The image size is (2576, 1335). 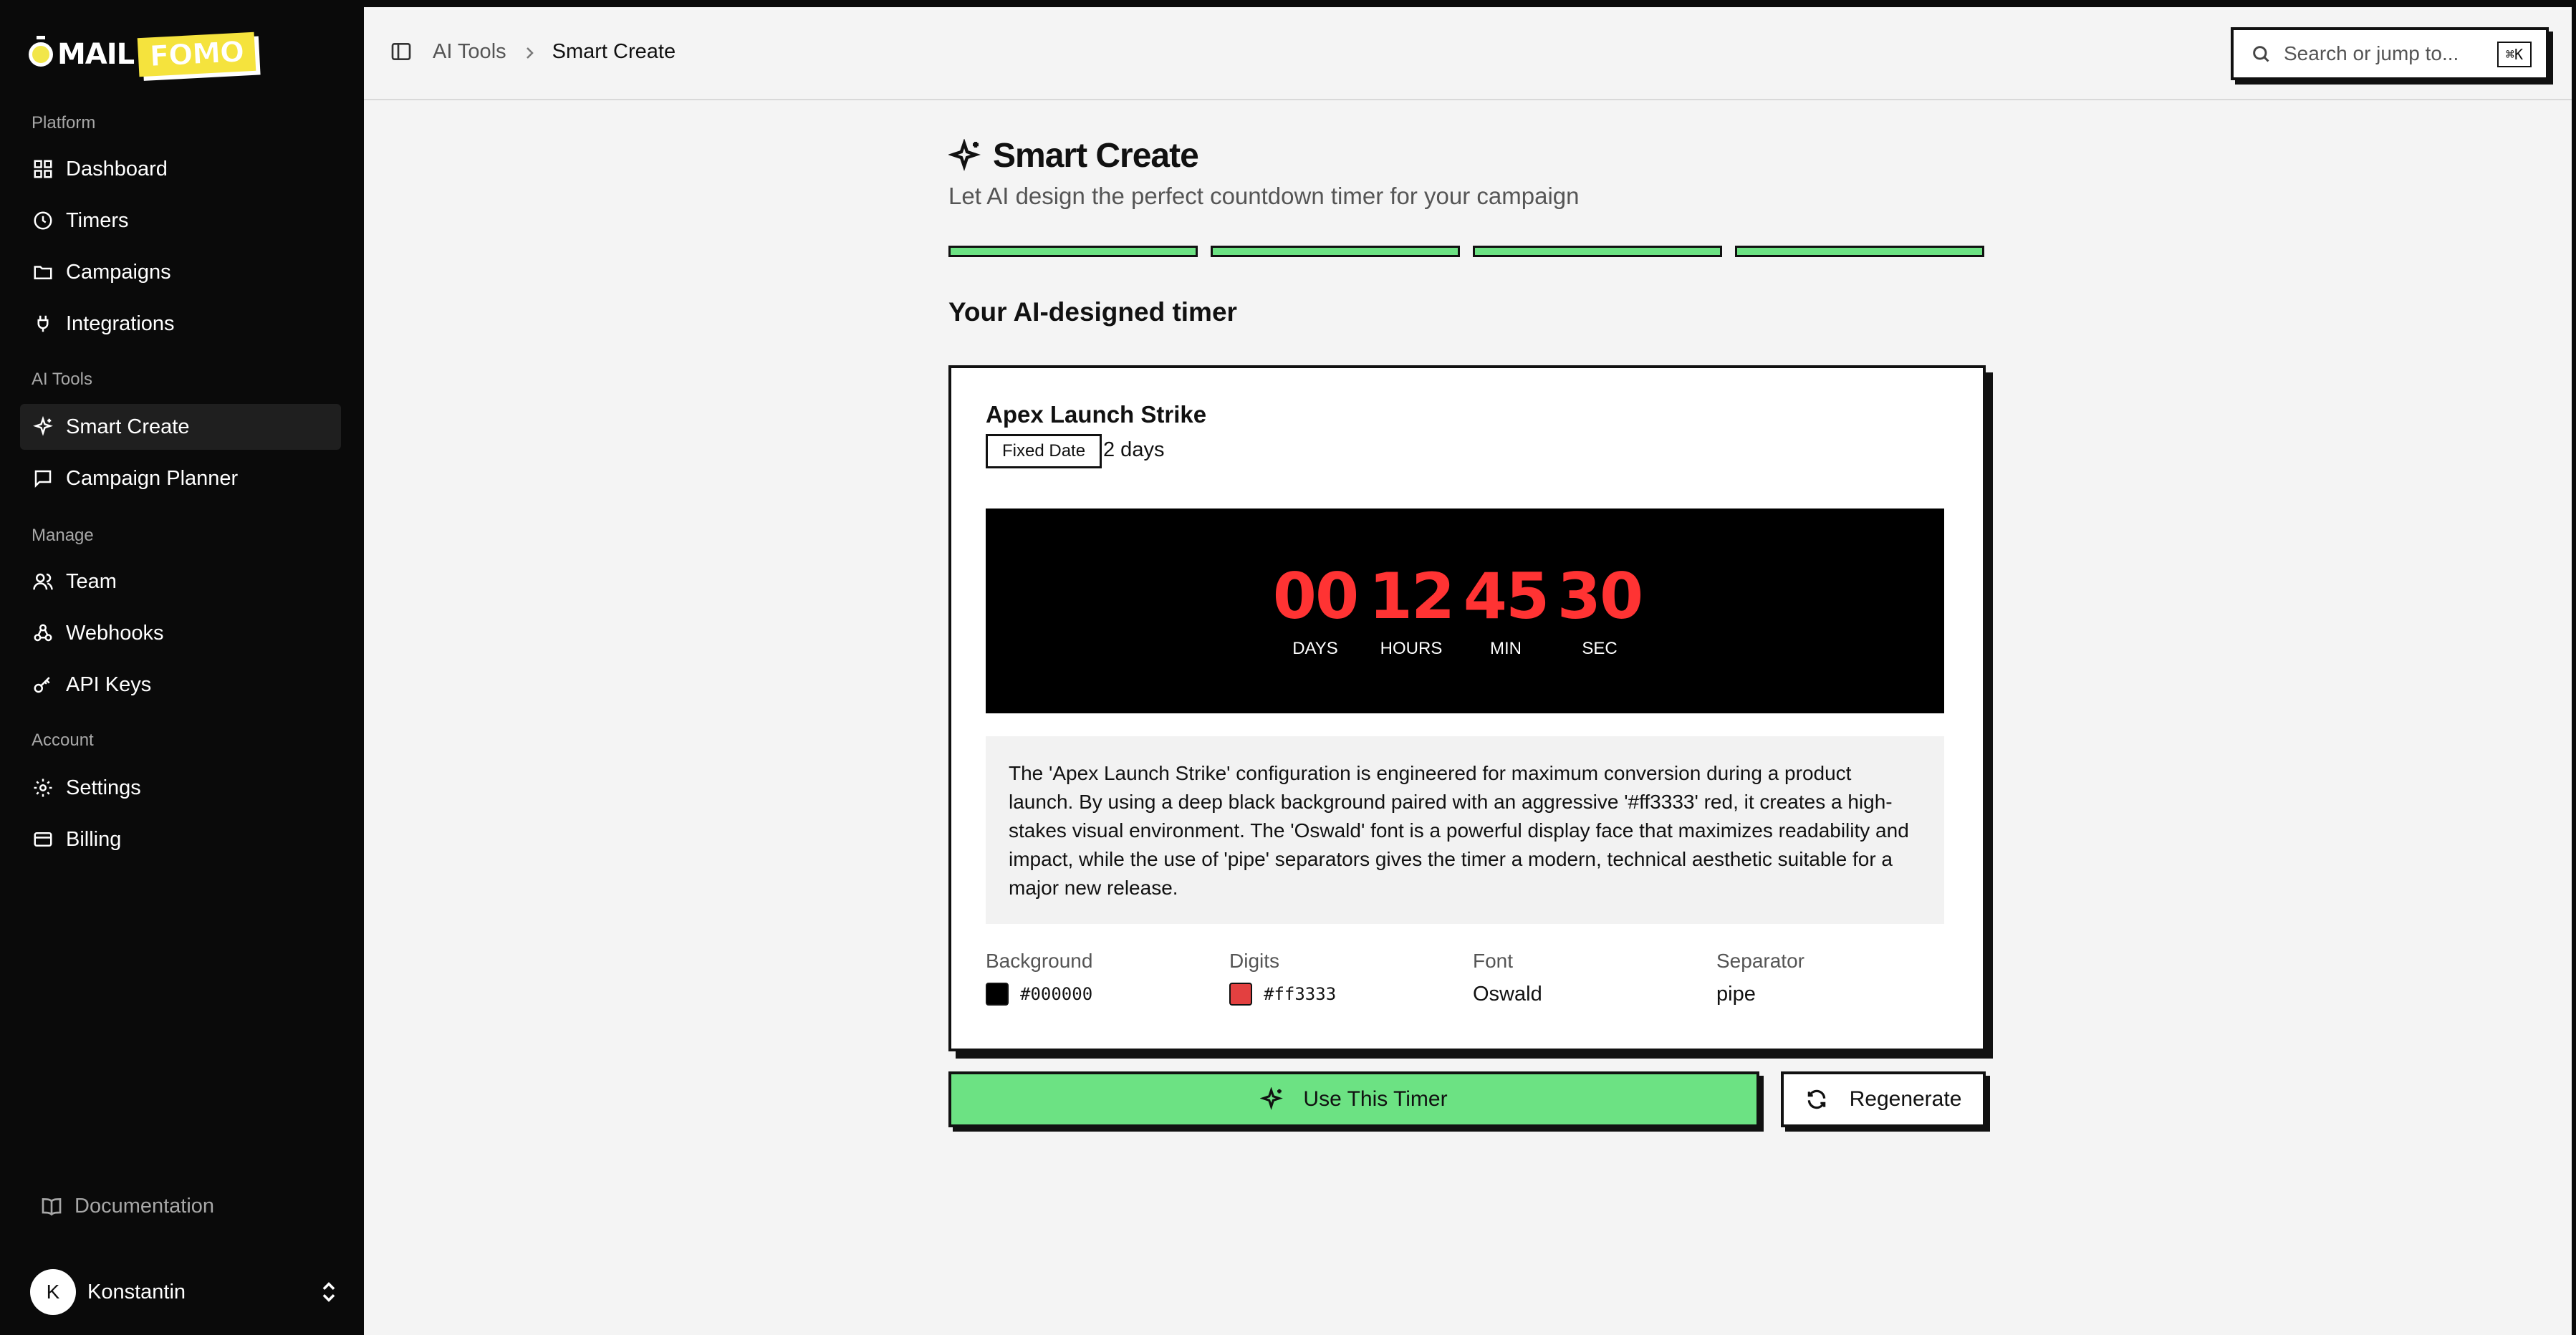 I want to click on logo-fomo: FOMO, so click(x=196, y=54).